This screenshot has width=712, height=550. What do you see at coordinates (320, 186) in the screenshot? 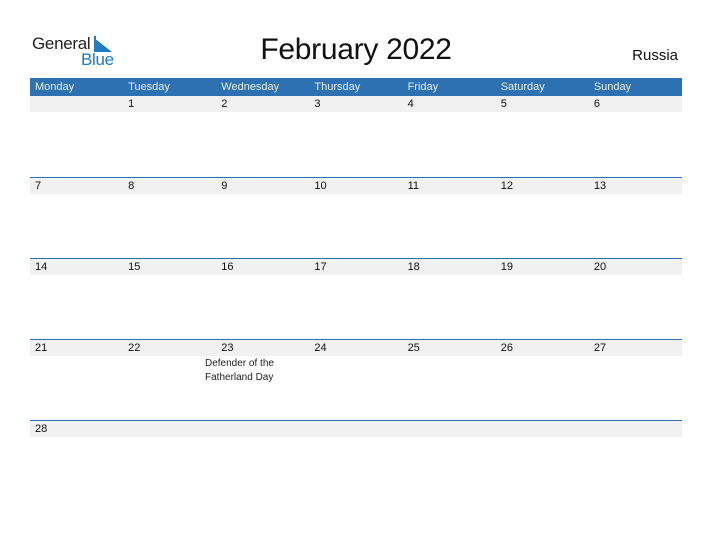
I see `day-number: 10` at bounding box center [320, 186].